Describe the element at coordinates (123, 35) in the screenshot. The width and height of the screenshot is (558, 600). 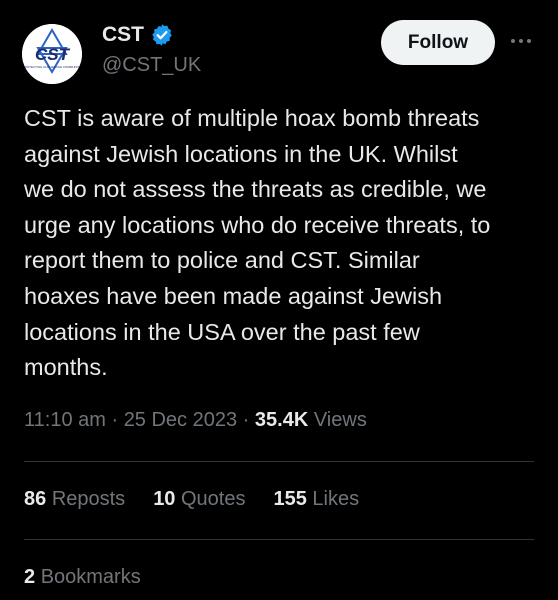
I see `display-name: CST` at that location.